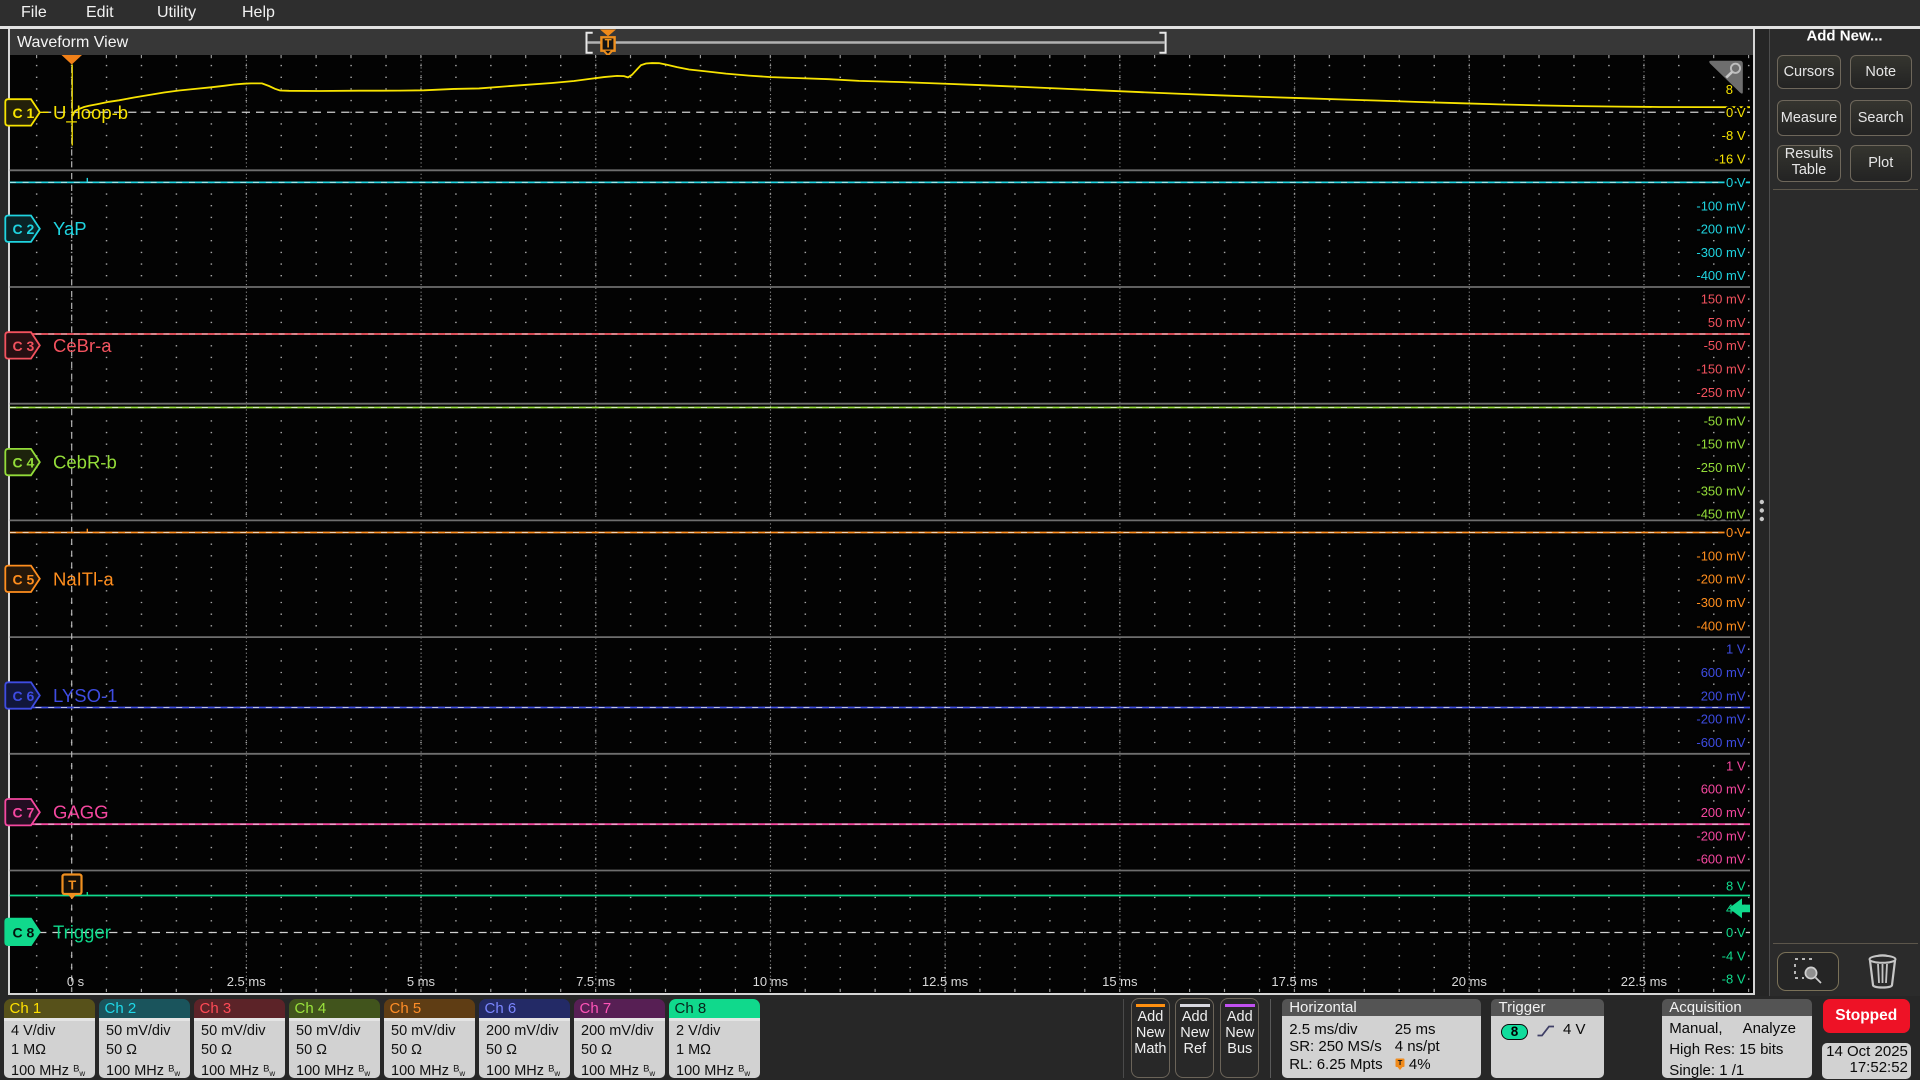 This screenshot has width=1920, height=1080. I want to click on svg-text: 50 mV, so click(1727, 322).